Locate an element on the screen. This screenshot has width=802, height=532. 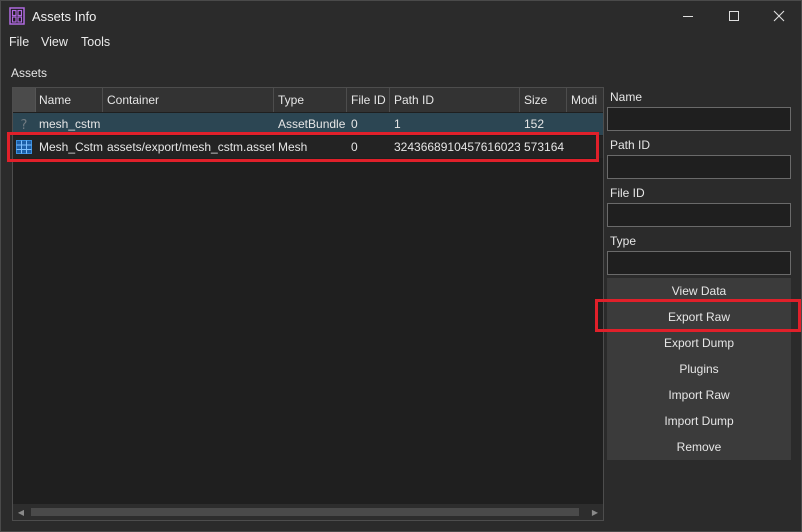
app-icon is located at coordinates (17, 16).